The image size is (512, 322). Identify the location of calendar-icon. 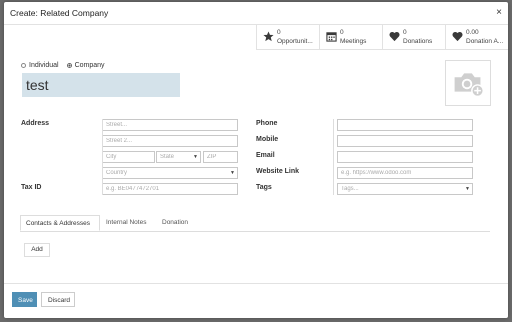
(331, 37).